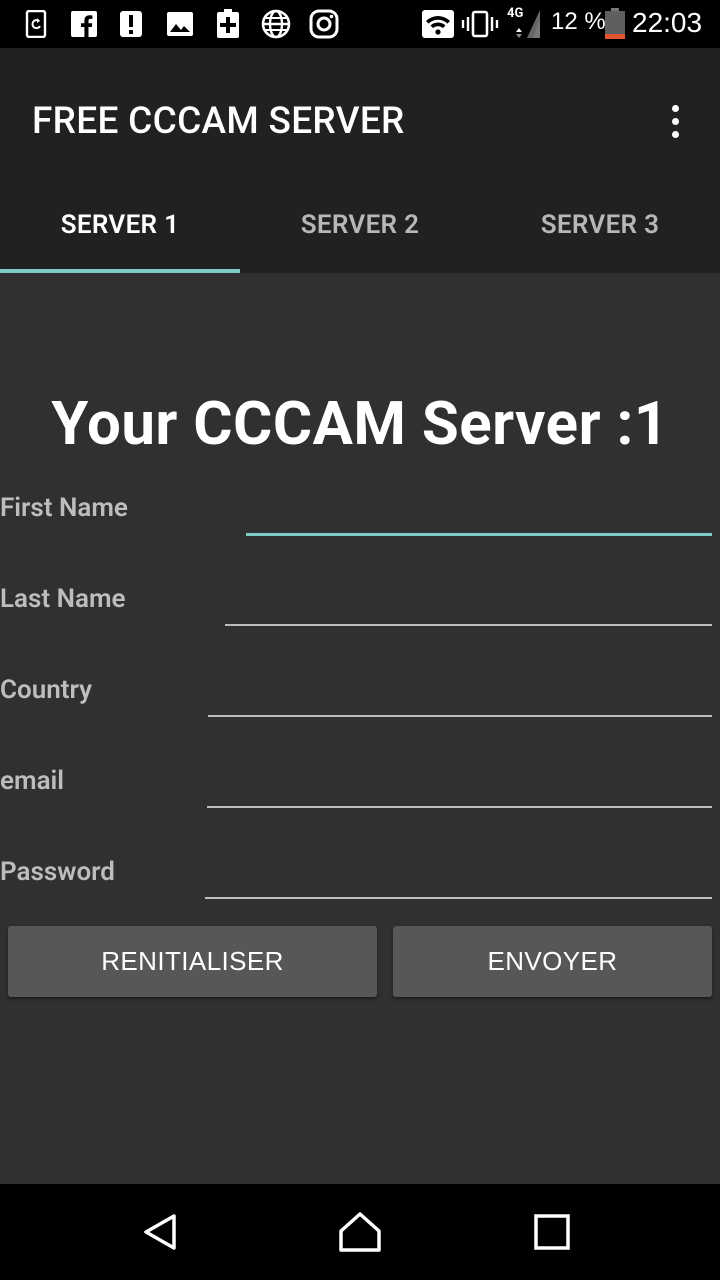 The height and width of the screenshot is (1280, 720). Describe the element at coordinates (120, 226) in the screenshot. I see `tab-server-1: SERVER 1` at that location.